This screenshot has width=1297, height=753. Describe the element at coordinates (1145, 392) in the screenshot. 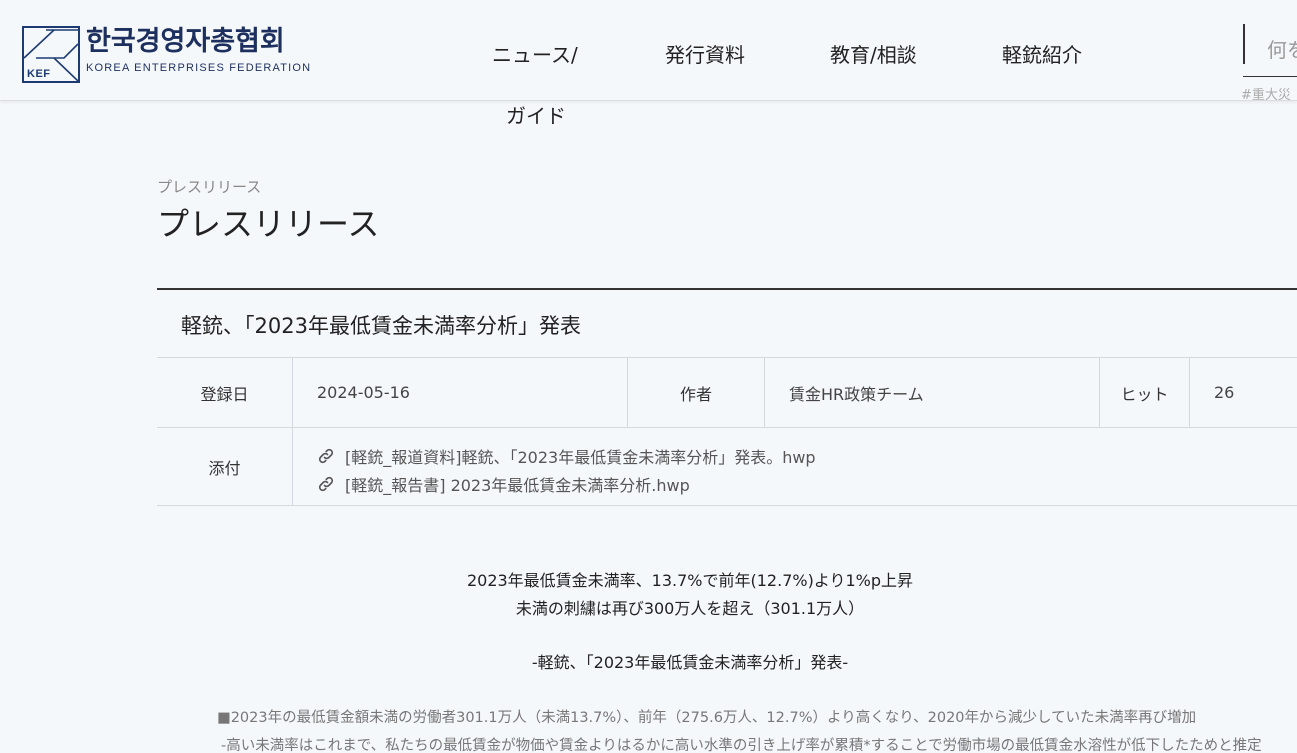

I see `hits-label: ヒット` at that location.